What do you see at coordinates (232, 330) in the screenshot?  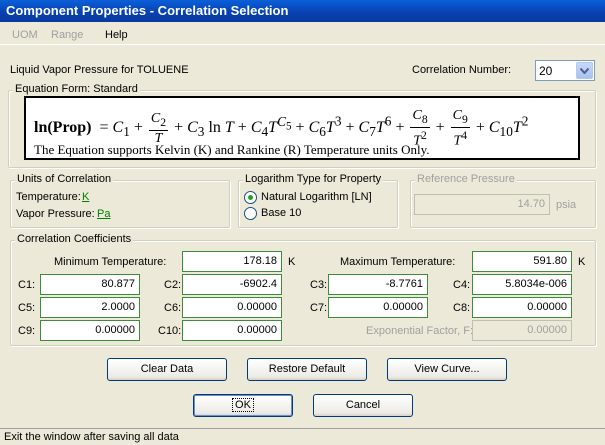 I see `c10-field: 0.00000` at bounding box center [232, 330].